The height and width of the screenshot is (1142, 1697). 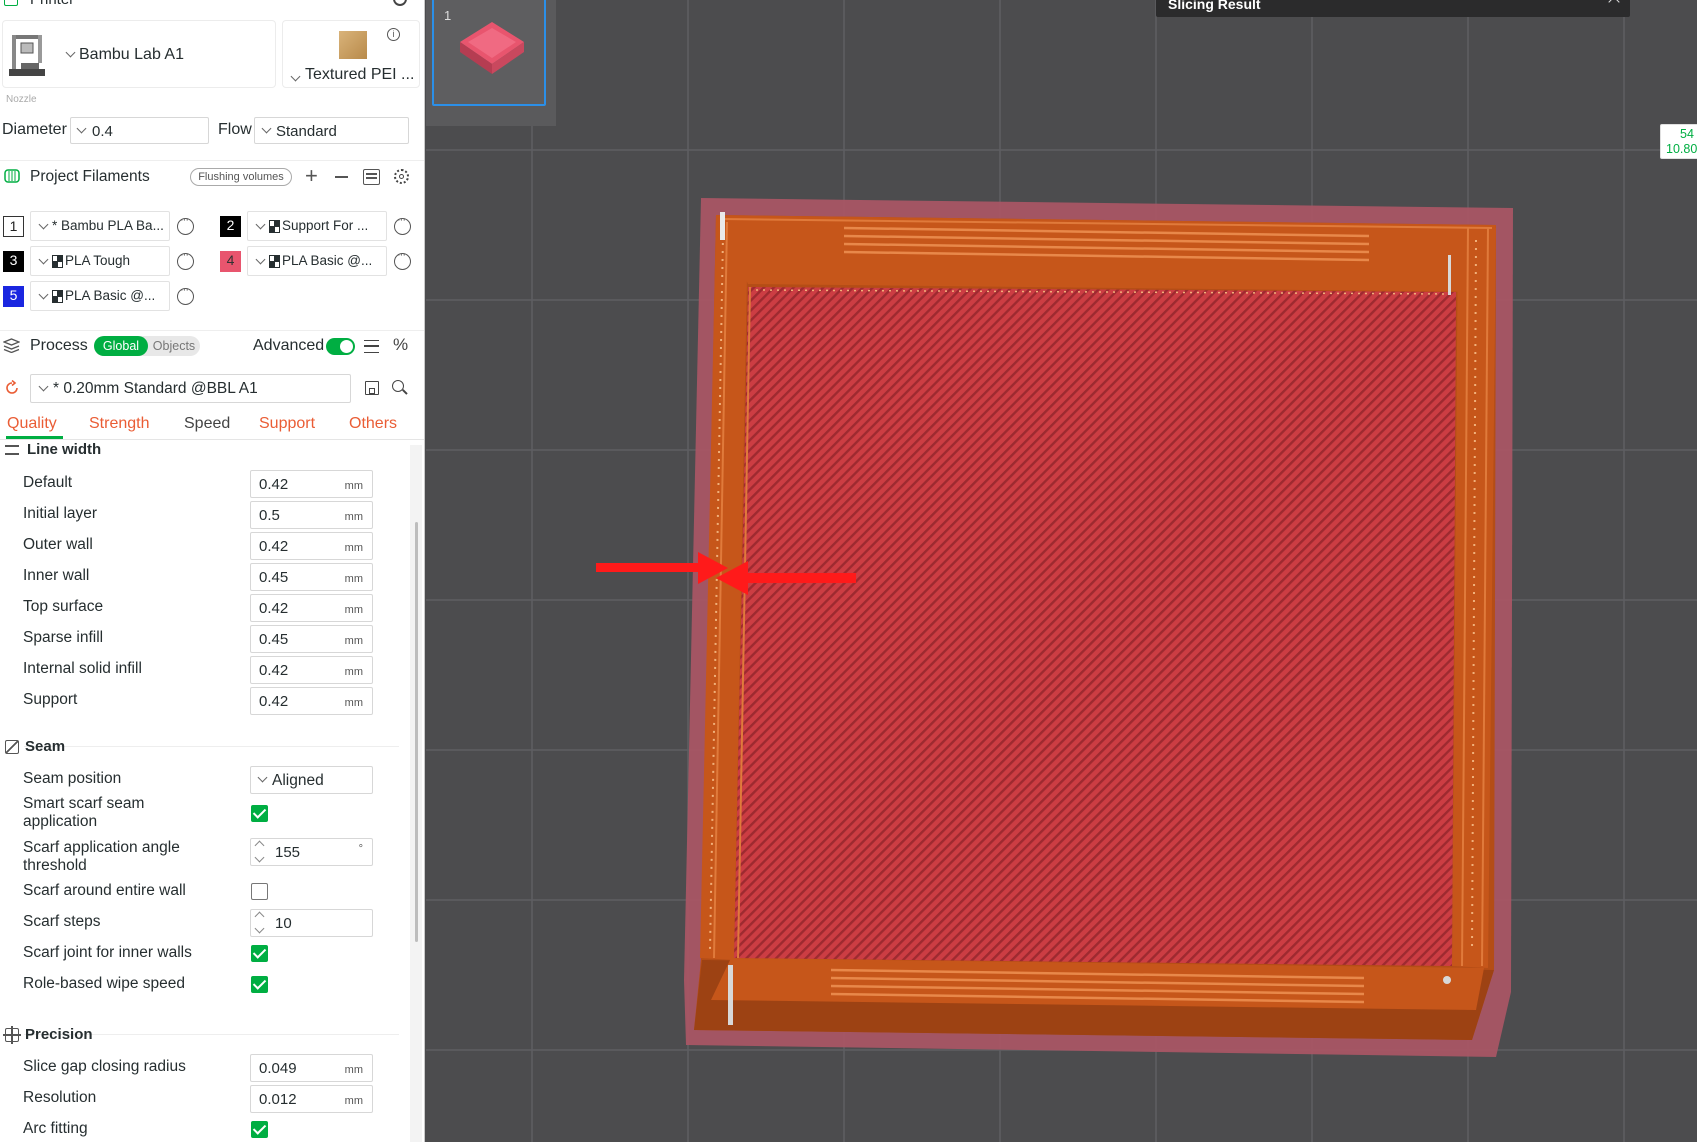 What do you see at coordinates (259, 813) in the screenshot?
I see `smart-scarf-checkbox` at bounding box center [259, 813].